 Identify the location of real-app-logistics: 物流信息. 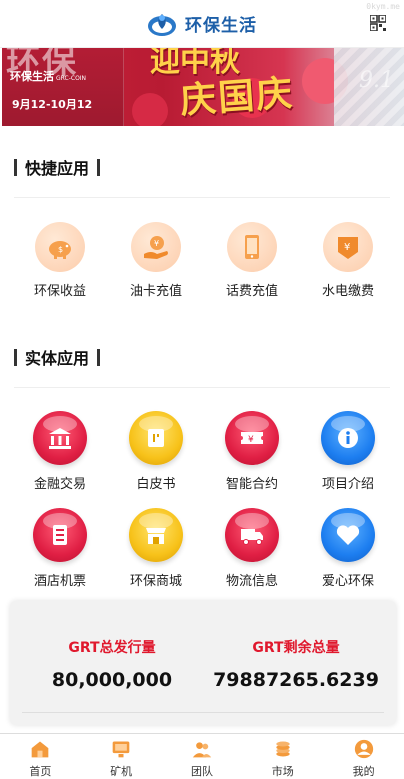
(252, 548).